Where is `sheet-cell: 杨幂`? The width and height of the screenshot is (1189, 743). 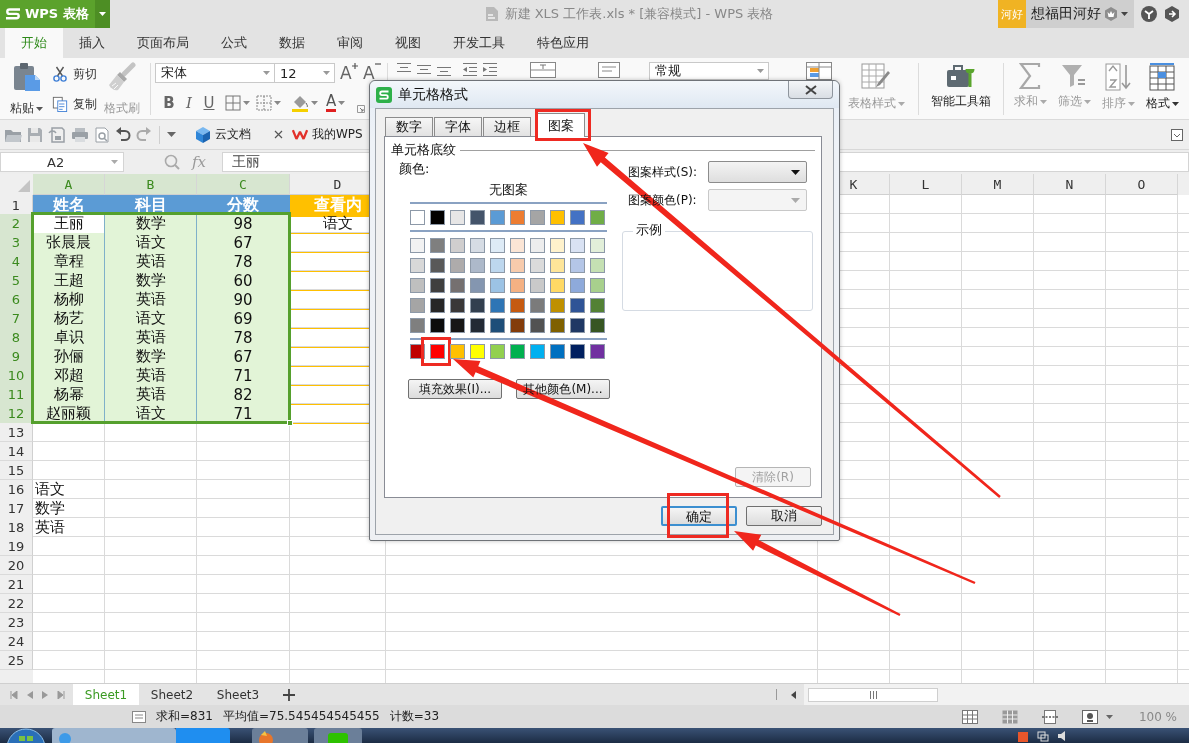 sheet-cell: 杨幂 is located at coordinates (69, 395).